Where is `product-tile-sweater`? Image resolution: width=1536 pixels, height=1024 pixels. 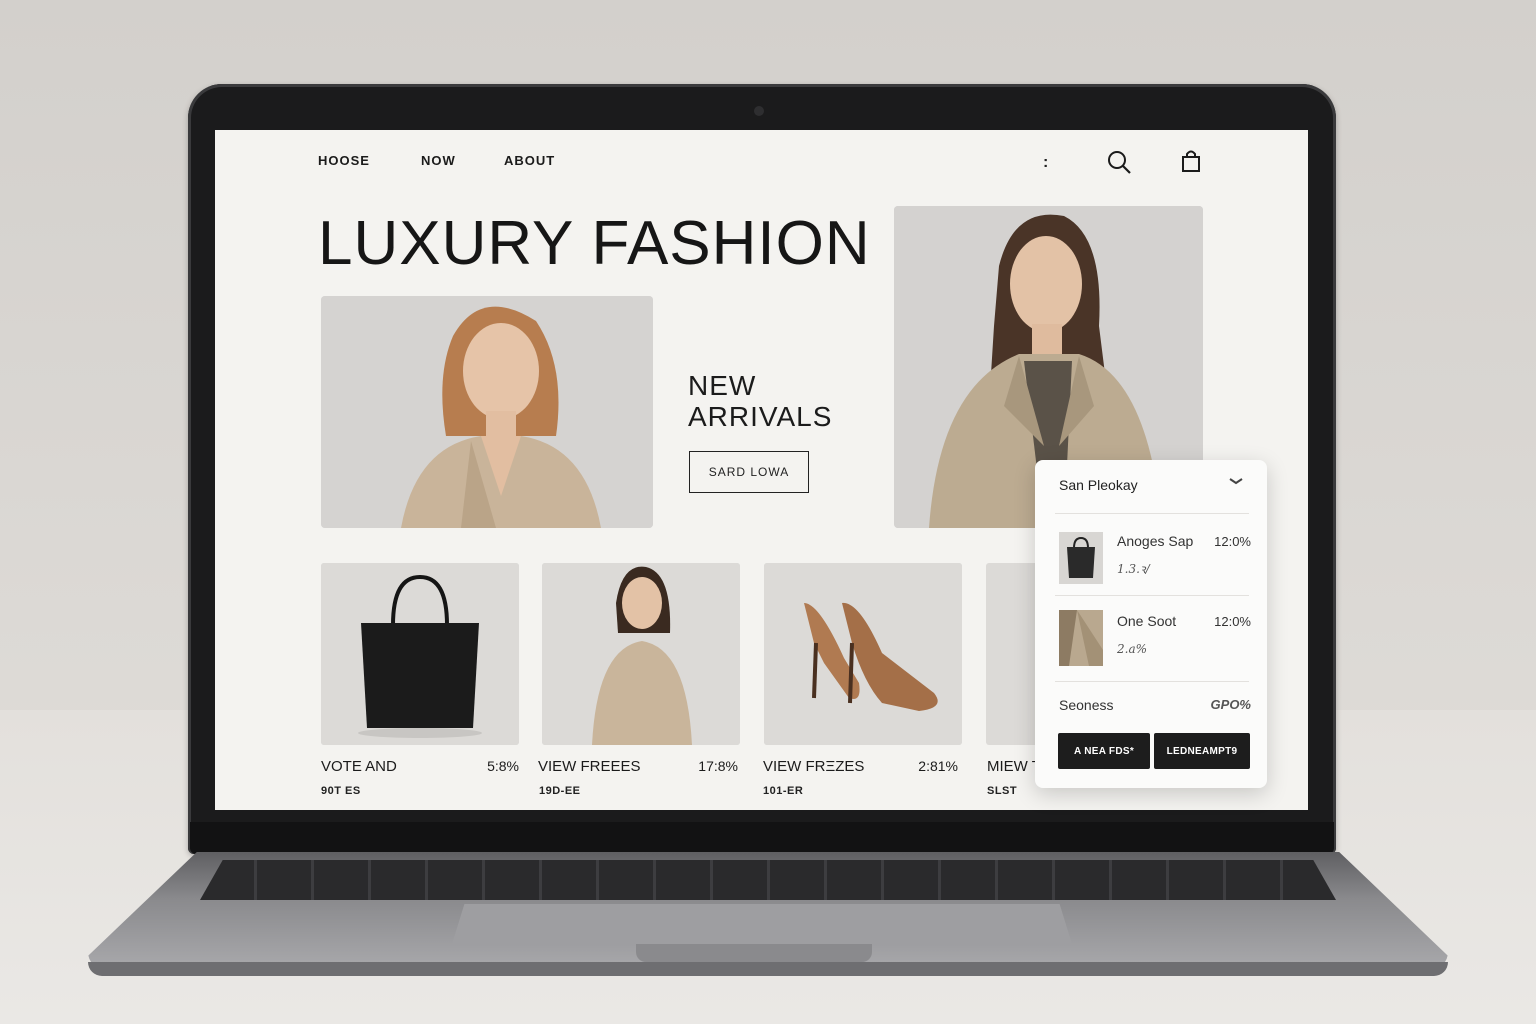
product-tile-sweater is located at coordinates (641, 654).